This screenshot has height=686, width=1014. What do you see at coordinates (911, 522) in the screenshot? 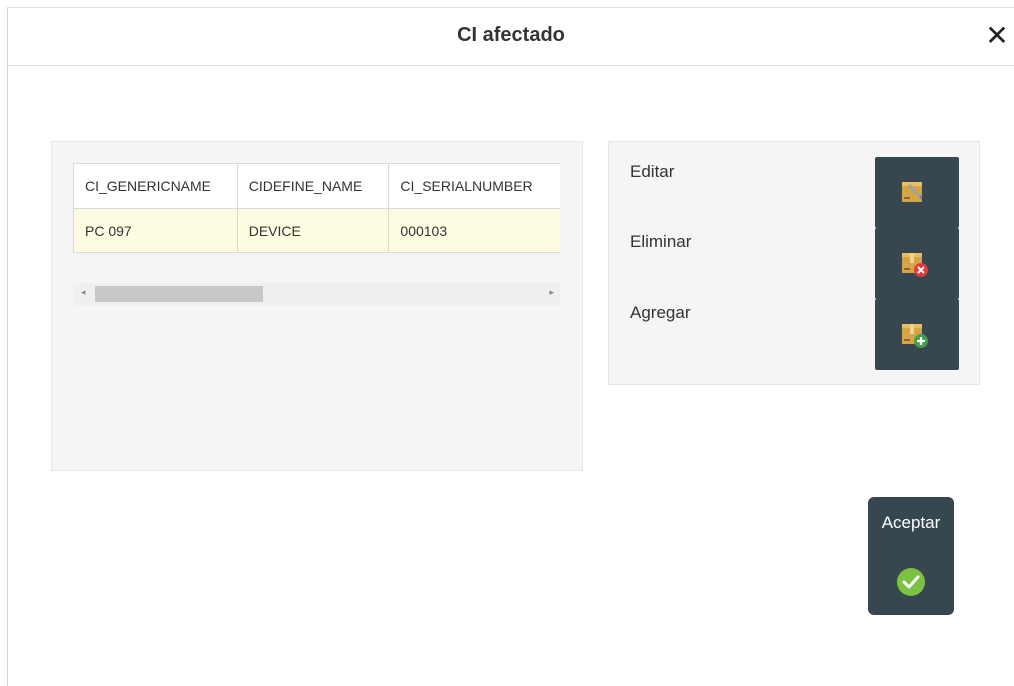
I see `accept-label: Aceptar` at bounding box center [911, 522].